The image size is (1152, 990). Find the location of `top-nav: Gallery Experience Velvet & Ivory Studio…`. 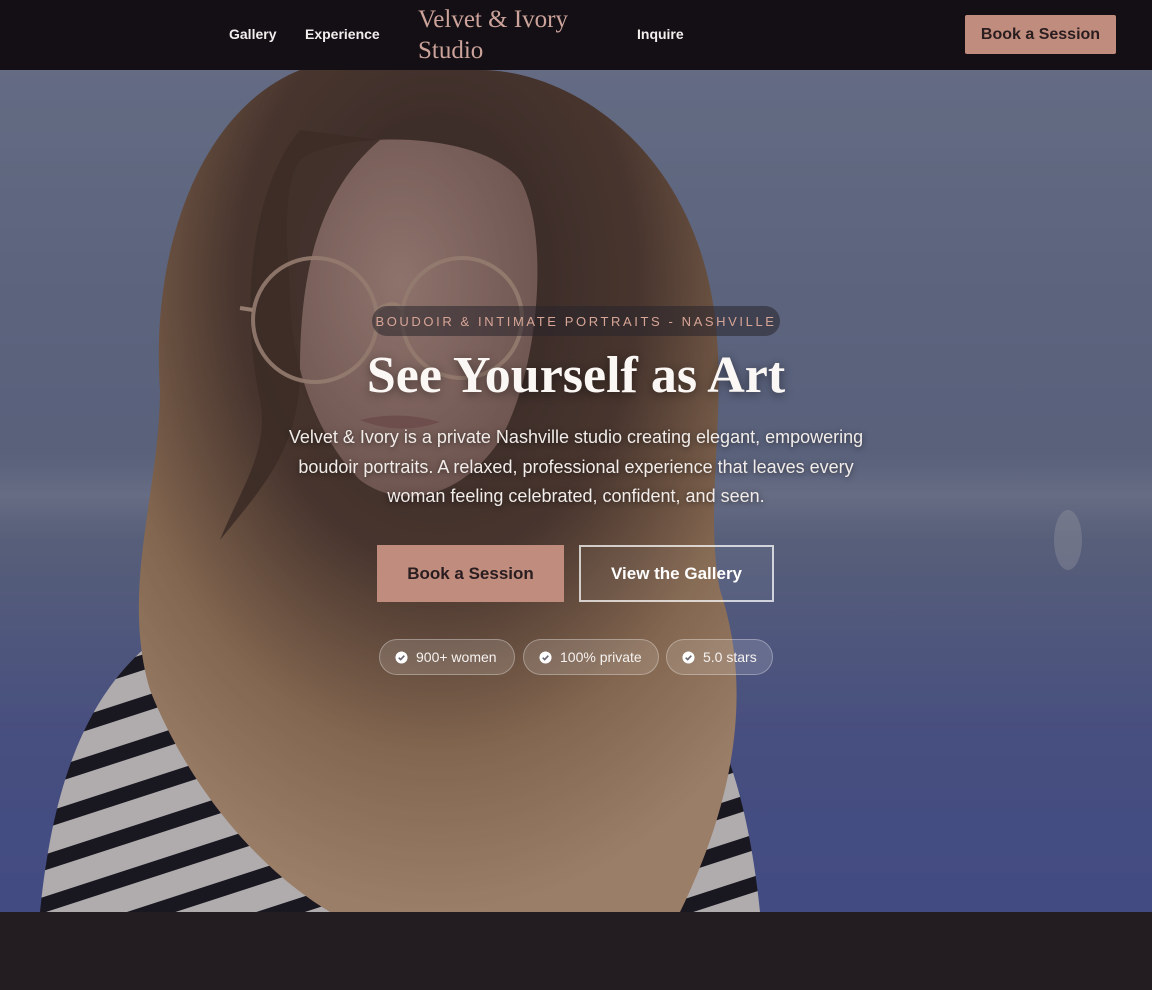

top-nav: Gallery Experience Velvet & Ivory Studio… is located at coordinates (576, 35).